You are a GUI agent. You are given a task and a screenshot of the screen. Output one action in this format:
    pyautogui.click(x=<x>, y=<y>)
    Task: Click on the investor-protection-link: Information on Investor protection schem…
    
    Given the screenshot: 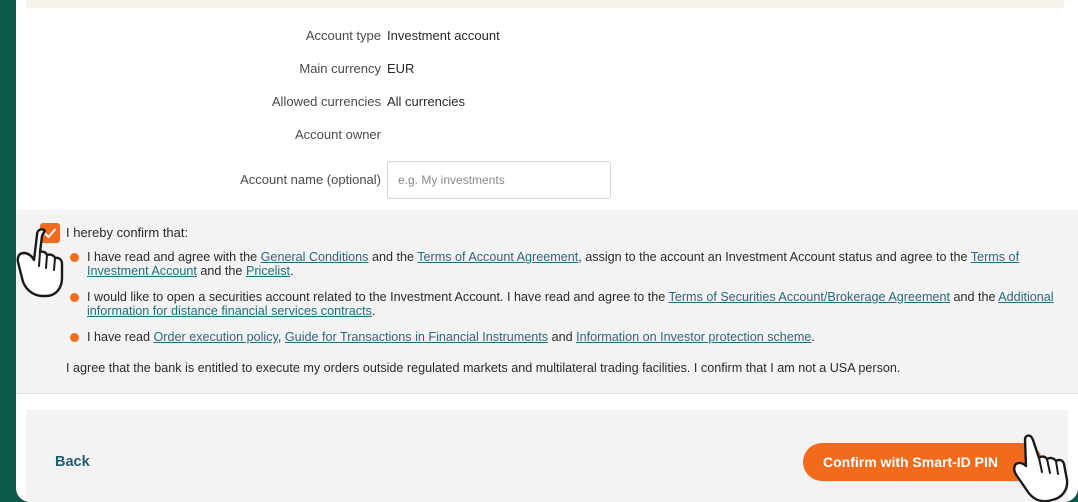 What is the action you would take?
    pyautogui.click(x=693, y=337)
    